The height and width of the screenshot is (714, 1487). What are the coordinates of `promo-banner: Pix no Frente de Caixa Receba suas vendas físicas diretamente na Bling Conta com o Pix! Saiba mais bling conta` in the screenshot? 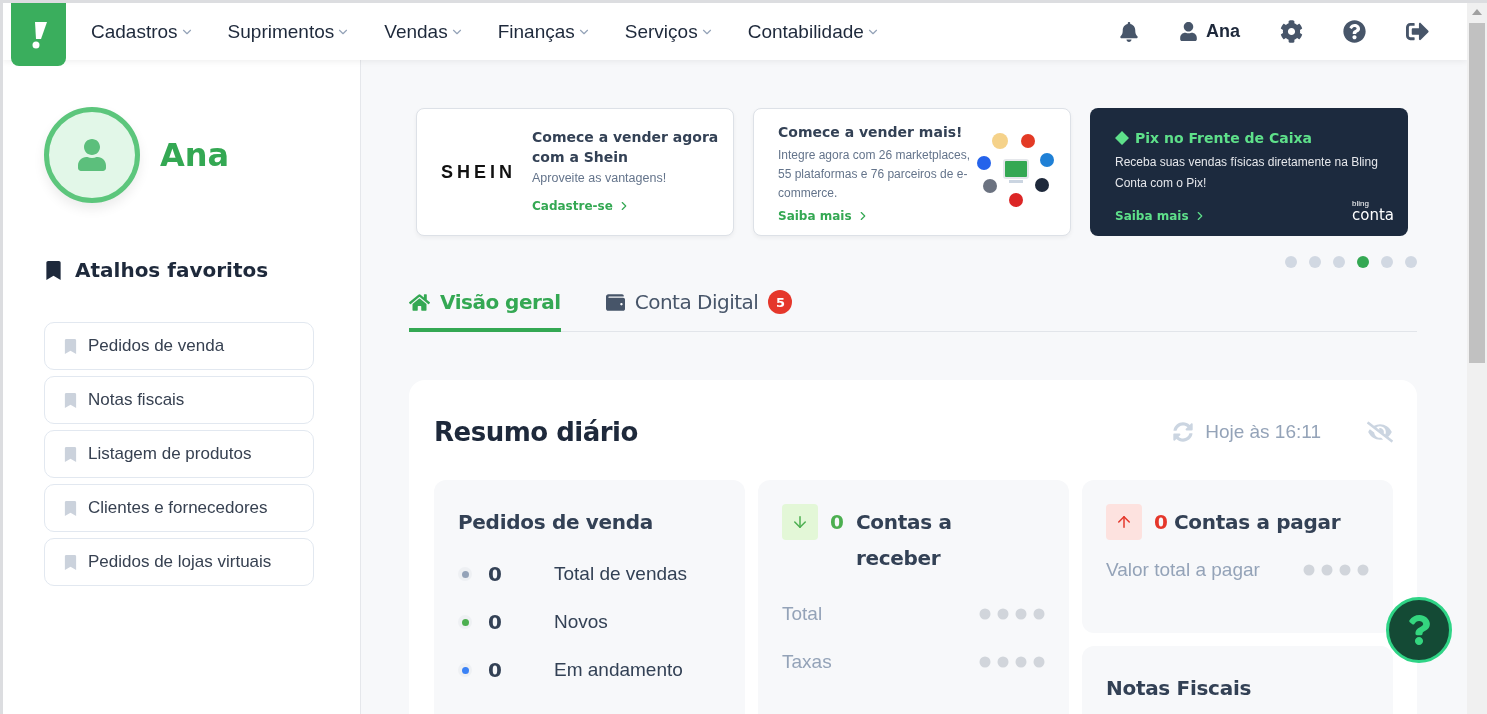 It's located at (1249, 172).